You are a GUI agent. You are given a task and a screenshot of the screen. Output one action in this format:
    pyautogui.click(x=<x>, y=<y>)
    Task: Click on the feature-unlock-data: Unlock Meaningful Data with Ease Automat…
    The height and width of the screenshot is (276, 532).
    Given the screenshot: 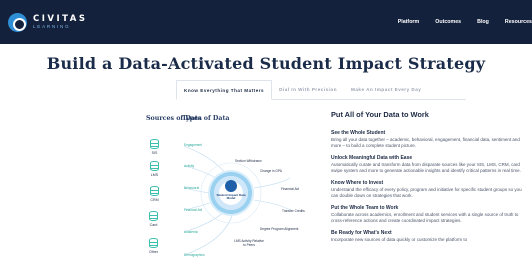 What is the action you would take?
    pyautogui.click(x=426, y=163)
    